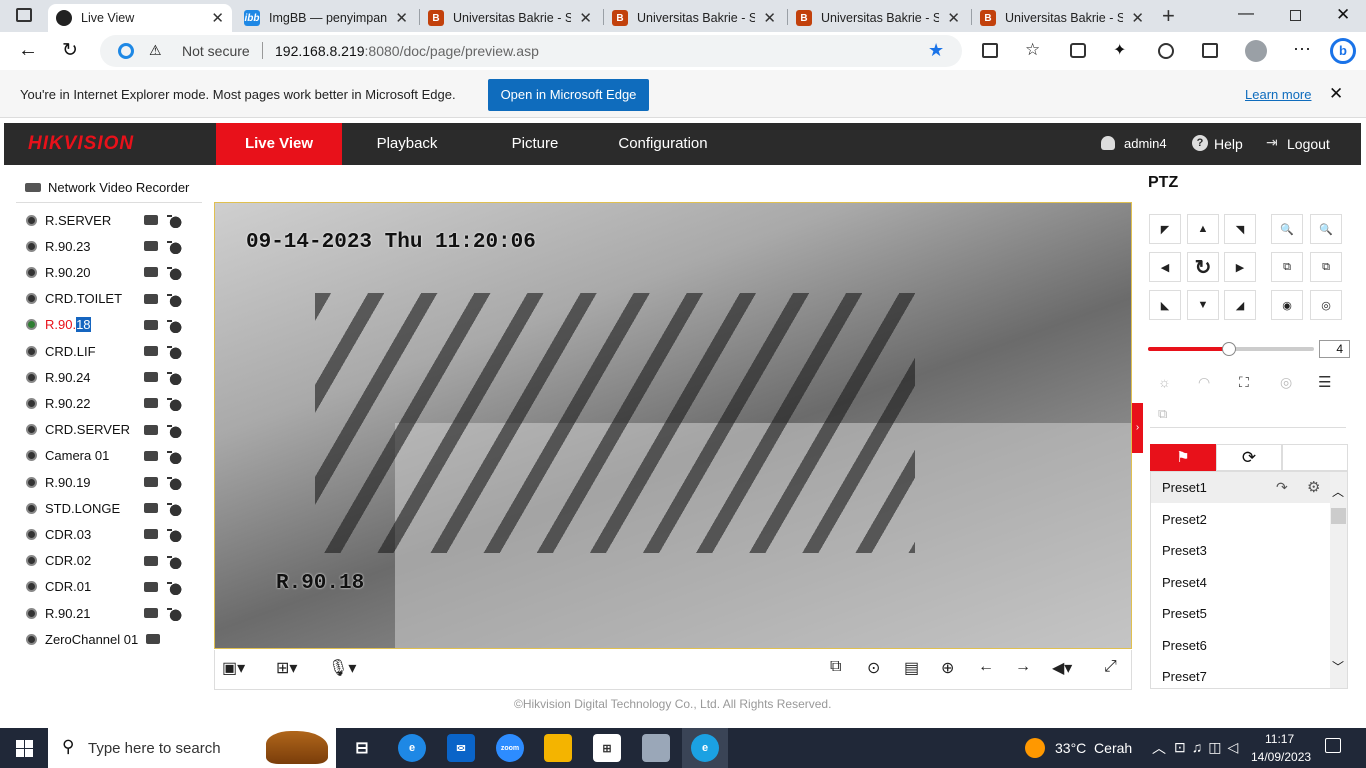 This screenshot has width=1366, height=768. I want to click on store-icon: ⊞, so click(607, 748).